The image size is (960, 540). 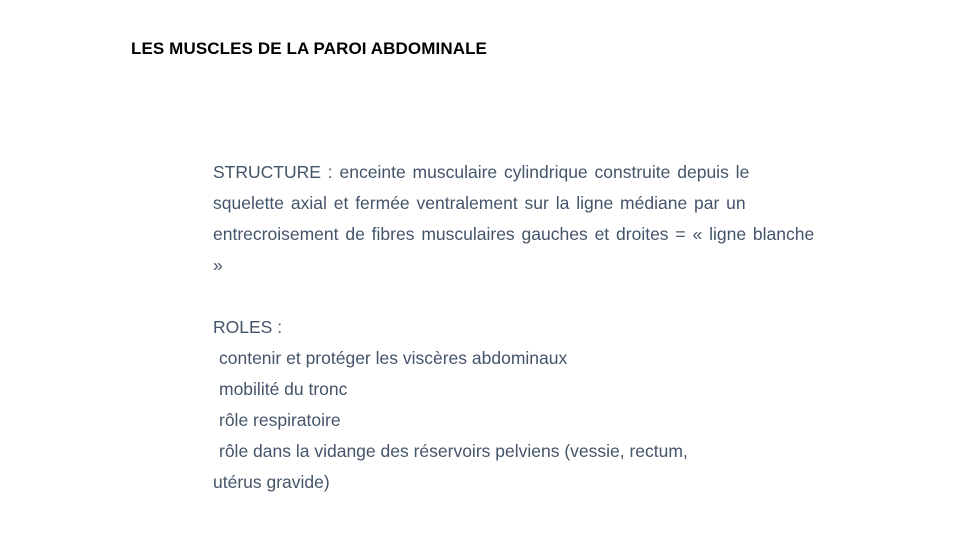 I want to click on role-item-pelvic-continuation: utérus gravide), so click(x=271, y=482).